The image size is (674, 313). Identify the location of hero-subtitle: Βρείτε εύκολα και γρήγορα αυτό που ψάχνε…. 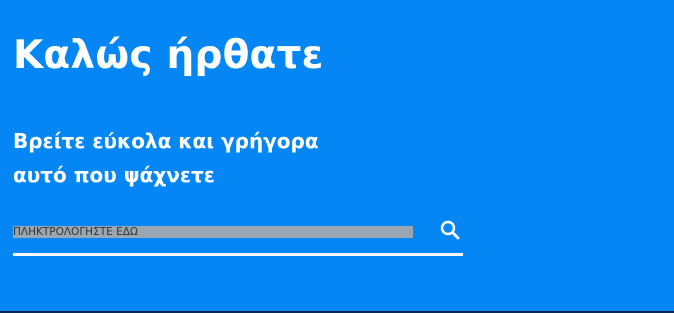
(223, 158).